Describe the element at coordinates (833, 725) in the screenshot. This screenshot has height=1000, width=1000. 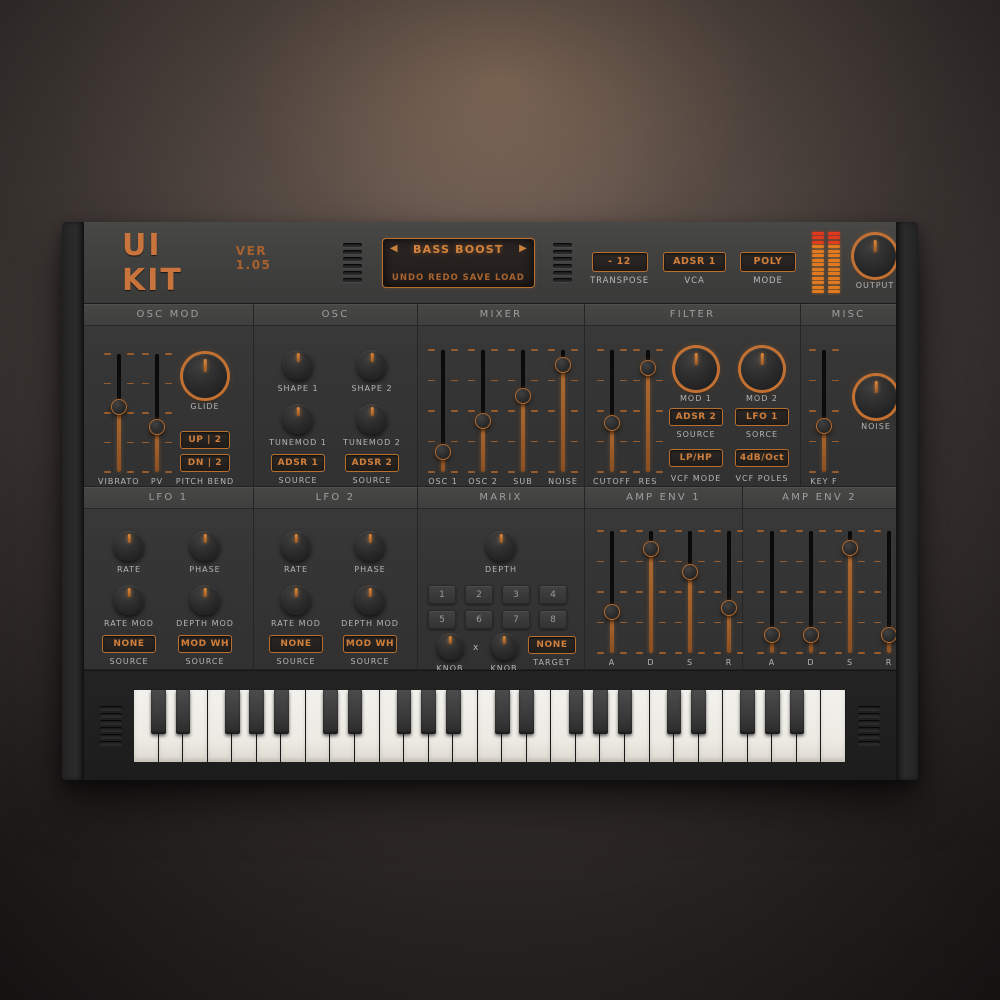
I see `white-key` at that location.